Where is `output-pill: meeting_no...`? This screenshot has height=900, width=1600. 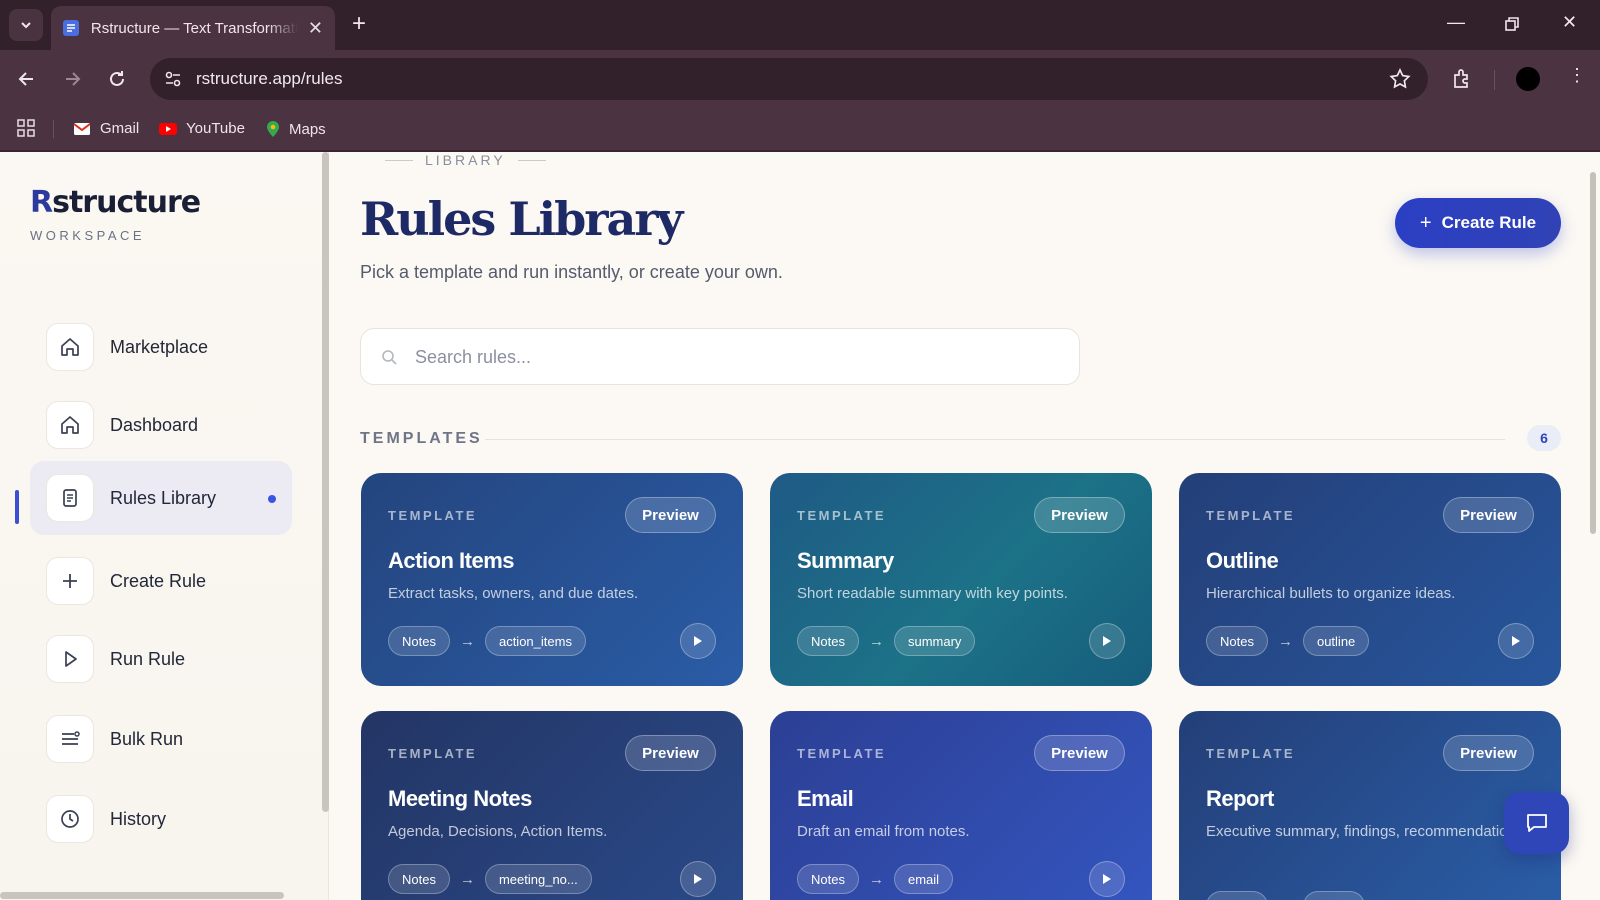
output-pill: meeting_no... is located at coordinates (538, 879).